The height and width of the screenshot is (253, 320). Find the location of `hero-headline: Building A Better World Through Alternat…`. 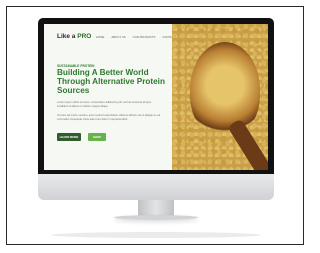

hero-headline: Building A Better World Through Alternat… is located at coordinates (111, 81).